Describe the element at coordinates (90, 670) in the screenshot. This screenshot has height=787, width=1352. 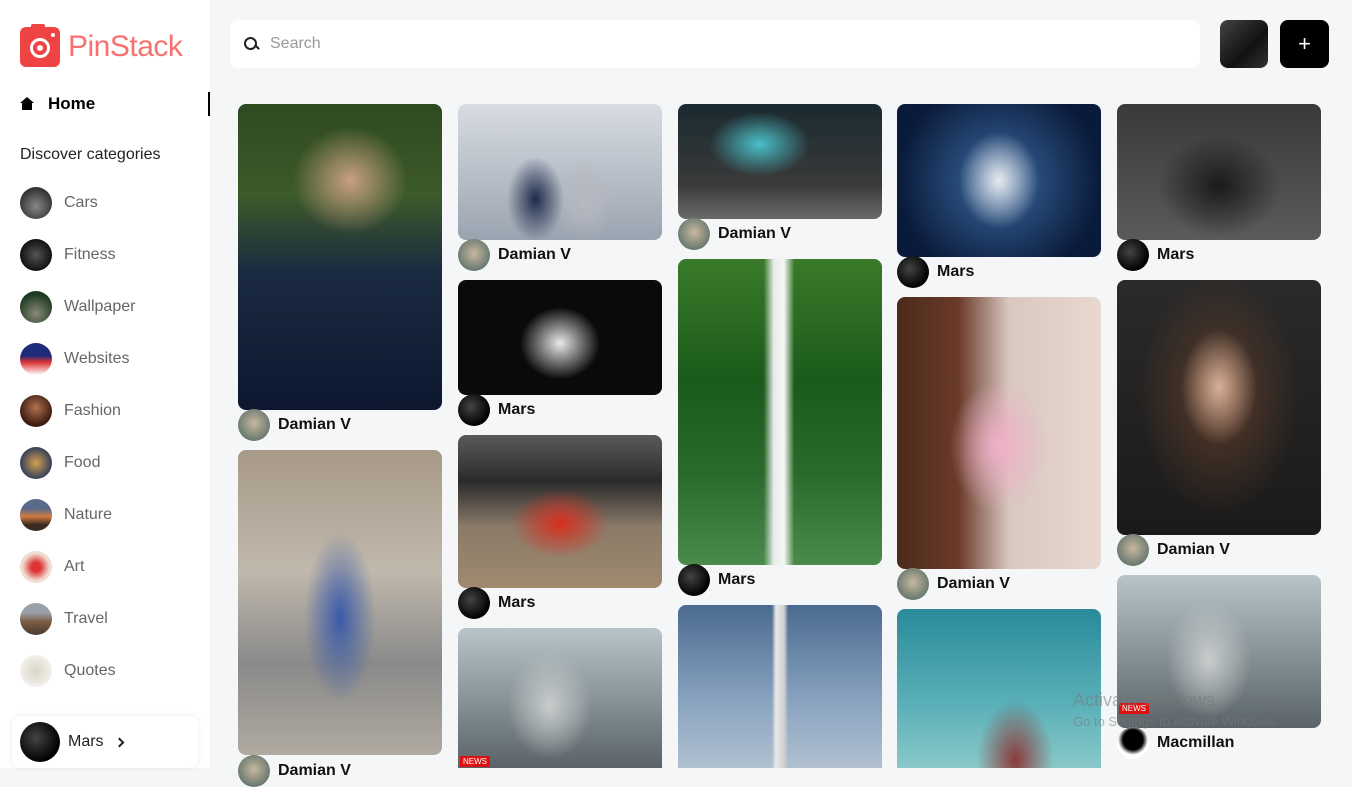
I see `category-label: Quotes` at that location.